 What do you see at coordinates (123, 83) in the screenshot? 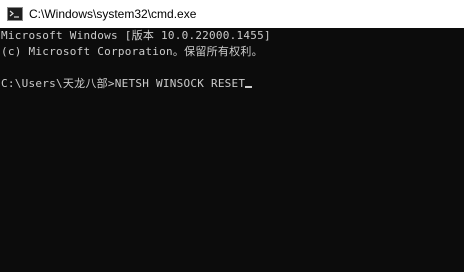
I see `command-text: C:\Users\天龙八部>NETSH WINSOCK RESET` at bounding box center [123, 83].